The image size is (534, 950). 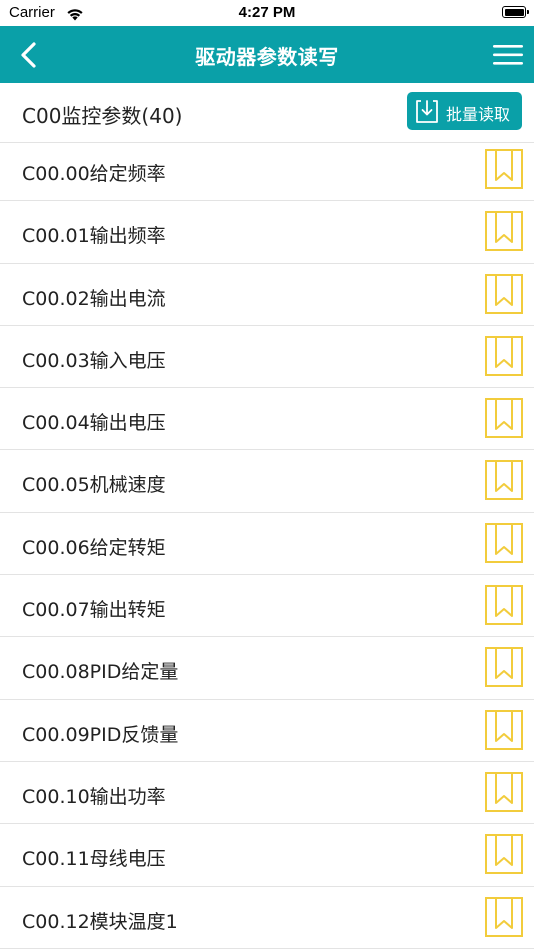 What do you see at coordinates (94, 610) in the screenshot?
I see `param-label: C00.07输出转矩` at bounding box center [94, 610].